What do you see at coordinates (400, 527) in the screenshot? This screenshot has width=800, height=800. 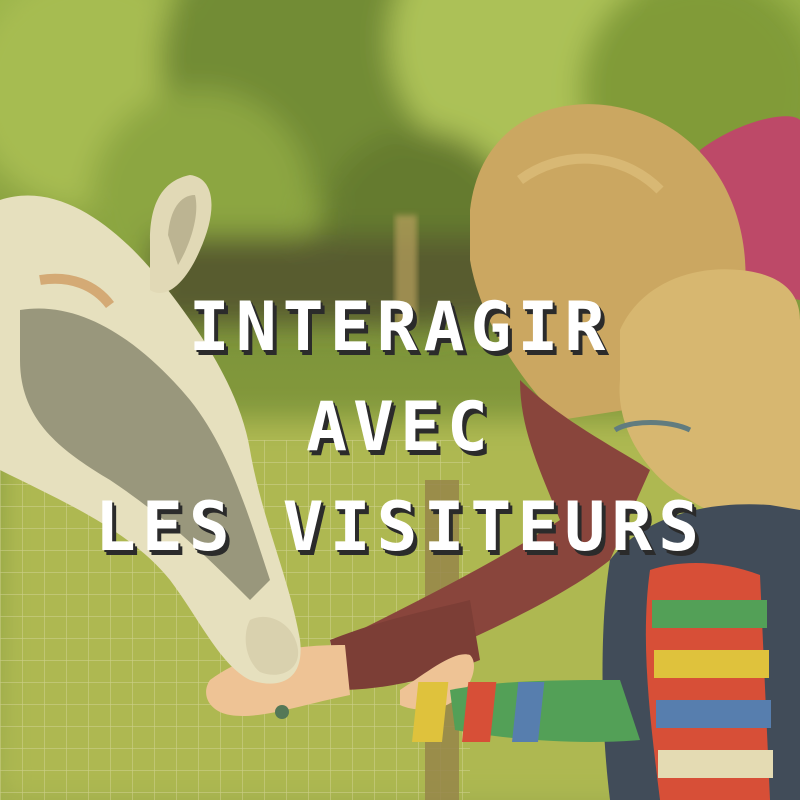 I see `caption-line-3: LES VISITEURS` at bounding box center [400, 527].